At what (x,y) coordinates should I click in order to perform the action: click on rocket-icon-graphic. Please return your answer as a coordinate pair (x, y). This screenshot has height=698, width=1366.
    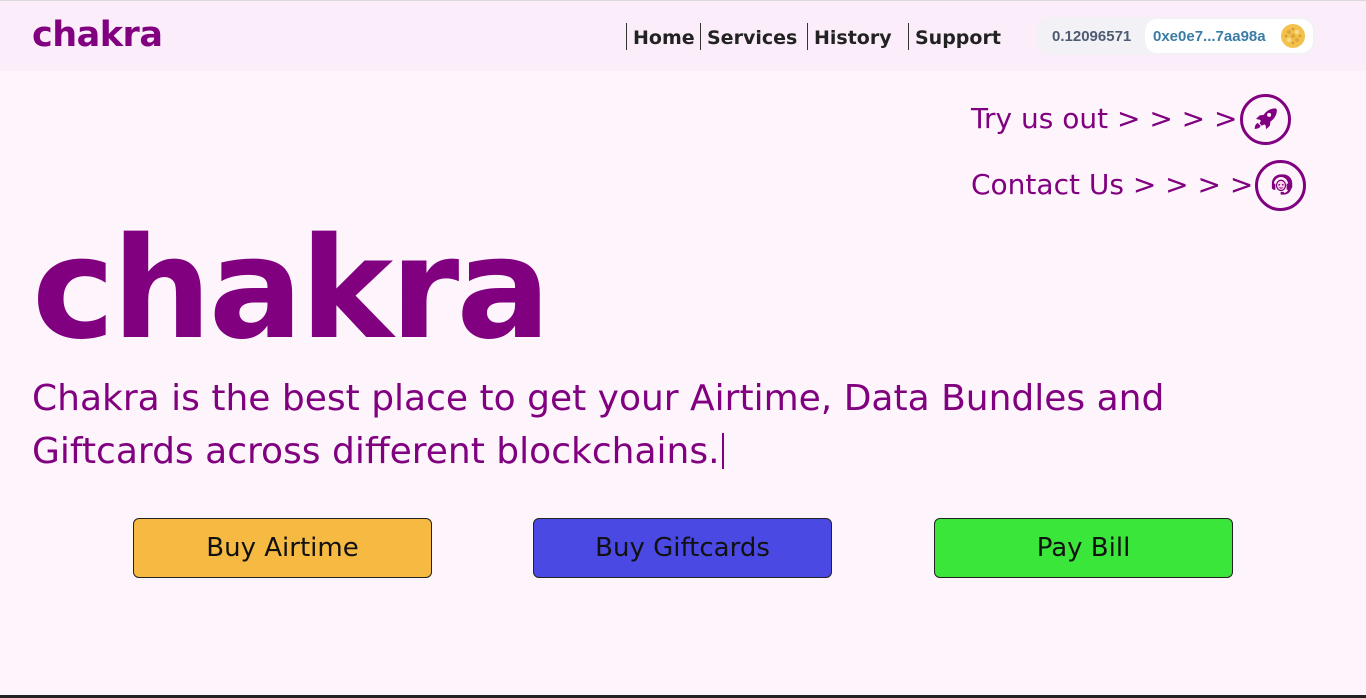
    Looking at the image, I should click on (1265, 119).